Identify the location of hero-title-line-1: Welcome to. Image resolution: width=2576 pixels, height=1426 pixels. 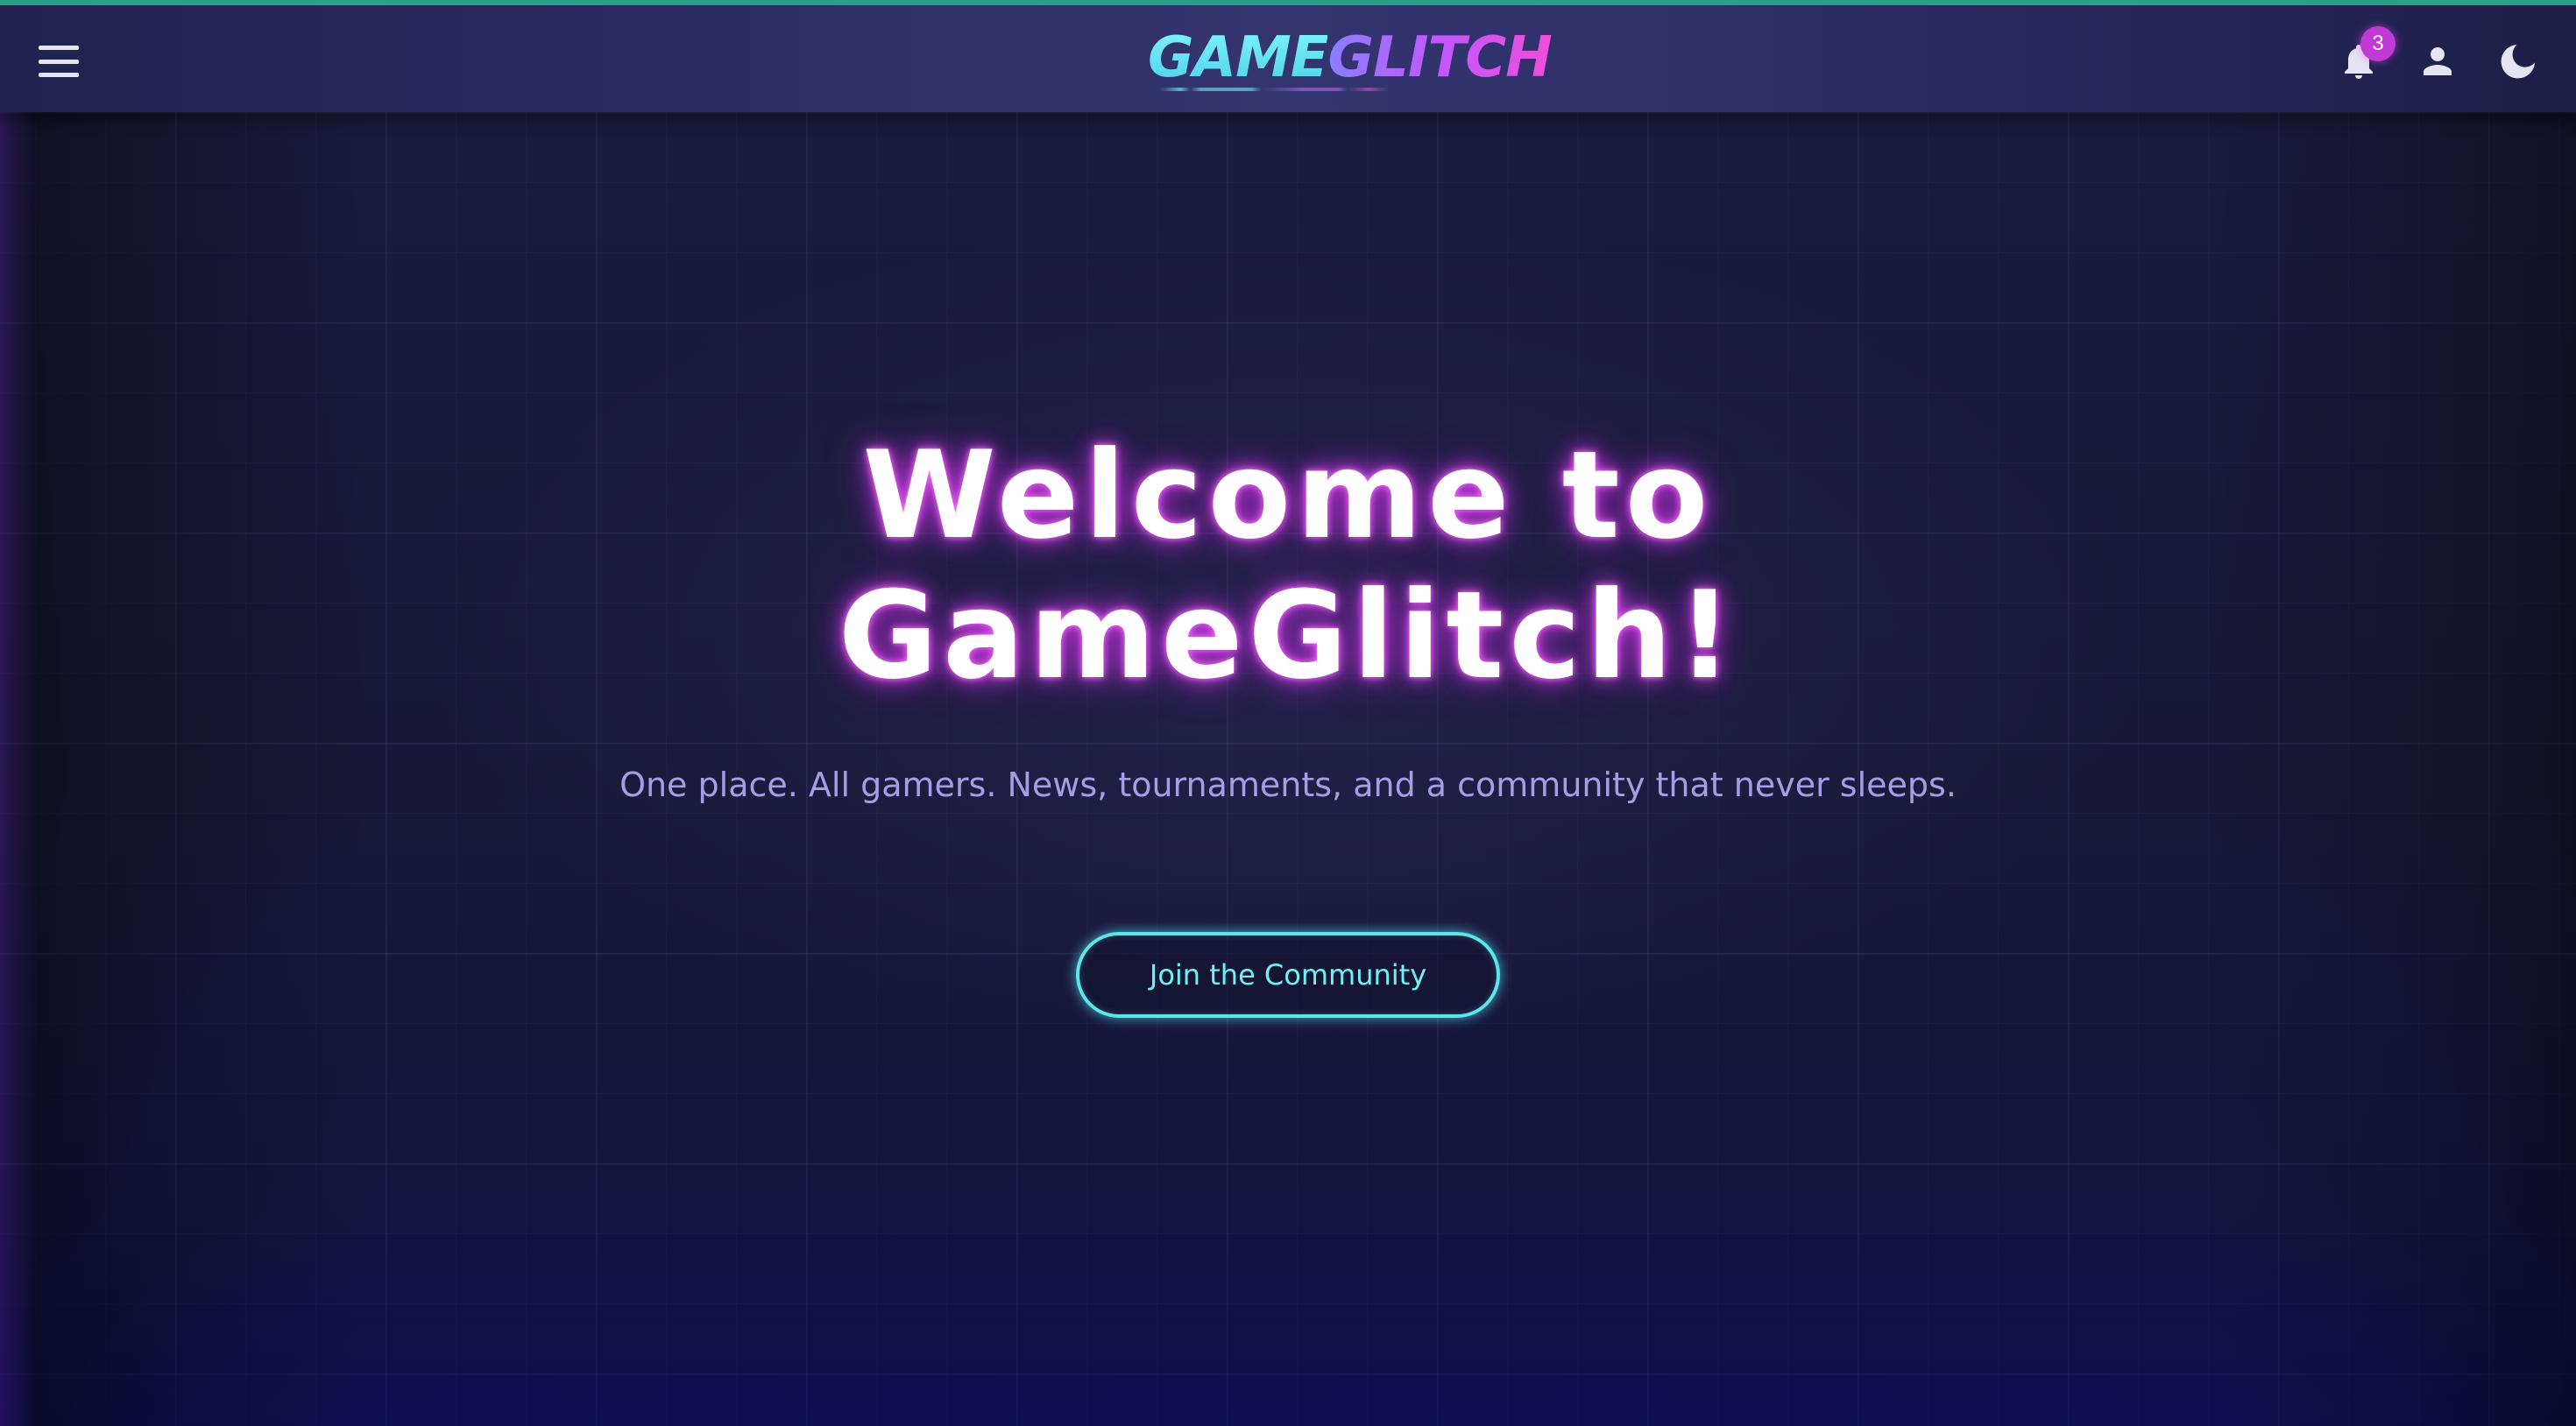
(1288, 495).